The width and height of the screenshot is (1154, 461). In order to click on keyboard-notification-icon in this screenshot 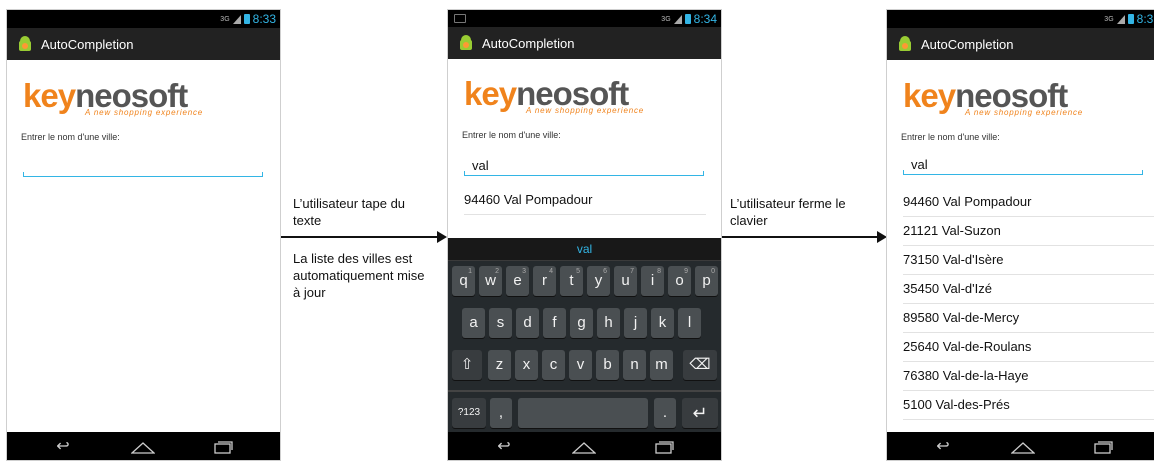, I will do `click(460, 18)`.